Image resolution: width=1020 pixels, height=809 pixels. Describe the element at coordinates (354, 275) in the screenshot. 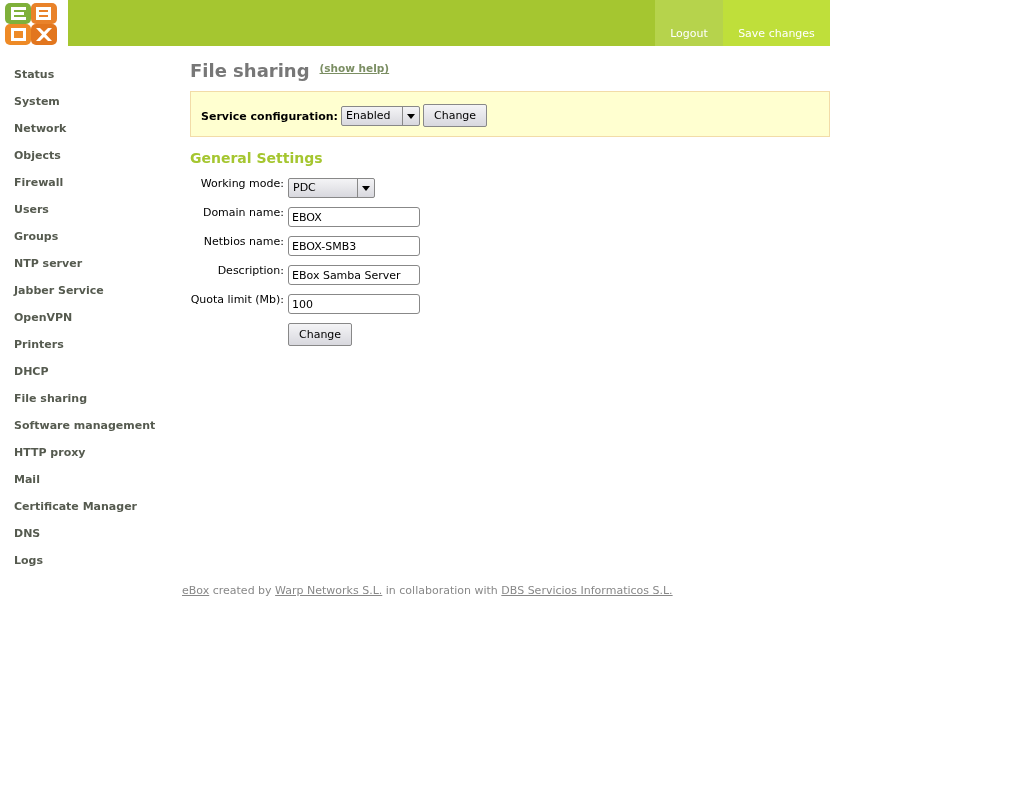

I see `input-field: EBox Samba Server` at that location.